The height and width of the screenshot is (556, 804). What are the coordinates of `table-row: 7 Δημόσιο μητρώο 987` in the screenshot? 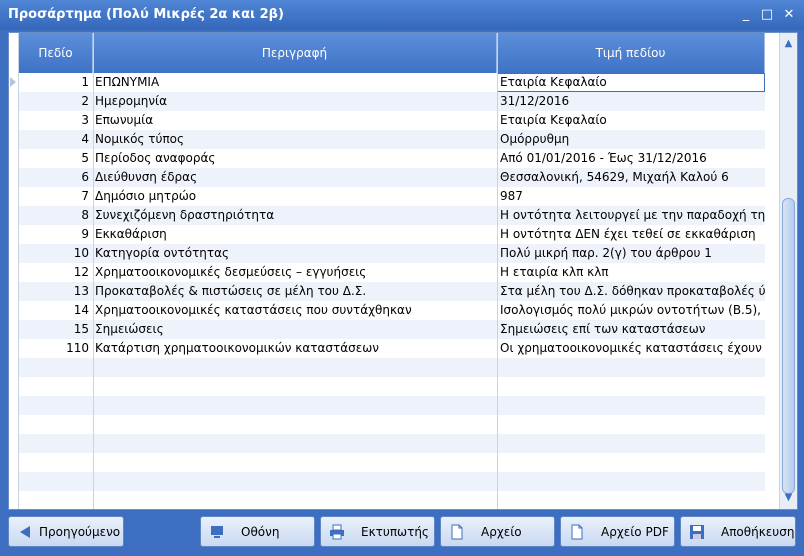 It's located at (392, 196).